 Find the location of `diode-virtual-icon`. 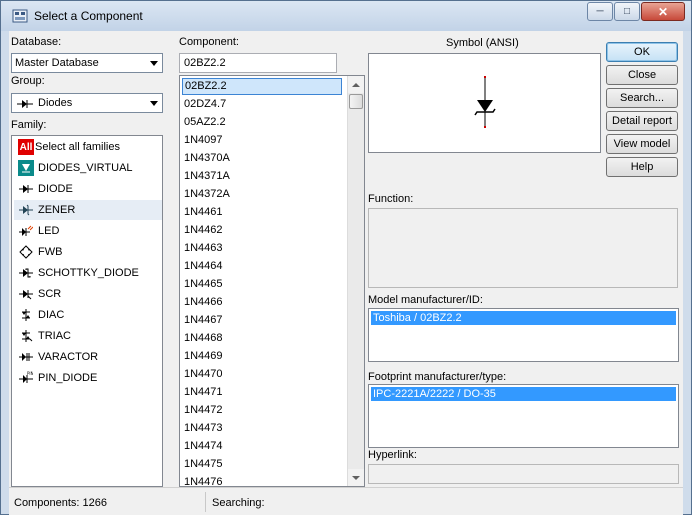

diode-virtual-icon is located at coordinates (26, 168).